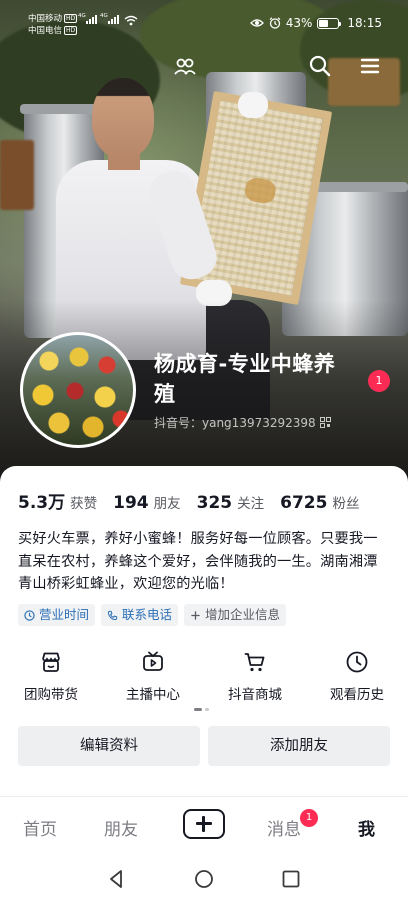 Image resolution: width=408 pixels, height=900 pixels. I want to click on carrier-info: 中国移动 HD 中国电信 HD, so click(53, 25).